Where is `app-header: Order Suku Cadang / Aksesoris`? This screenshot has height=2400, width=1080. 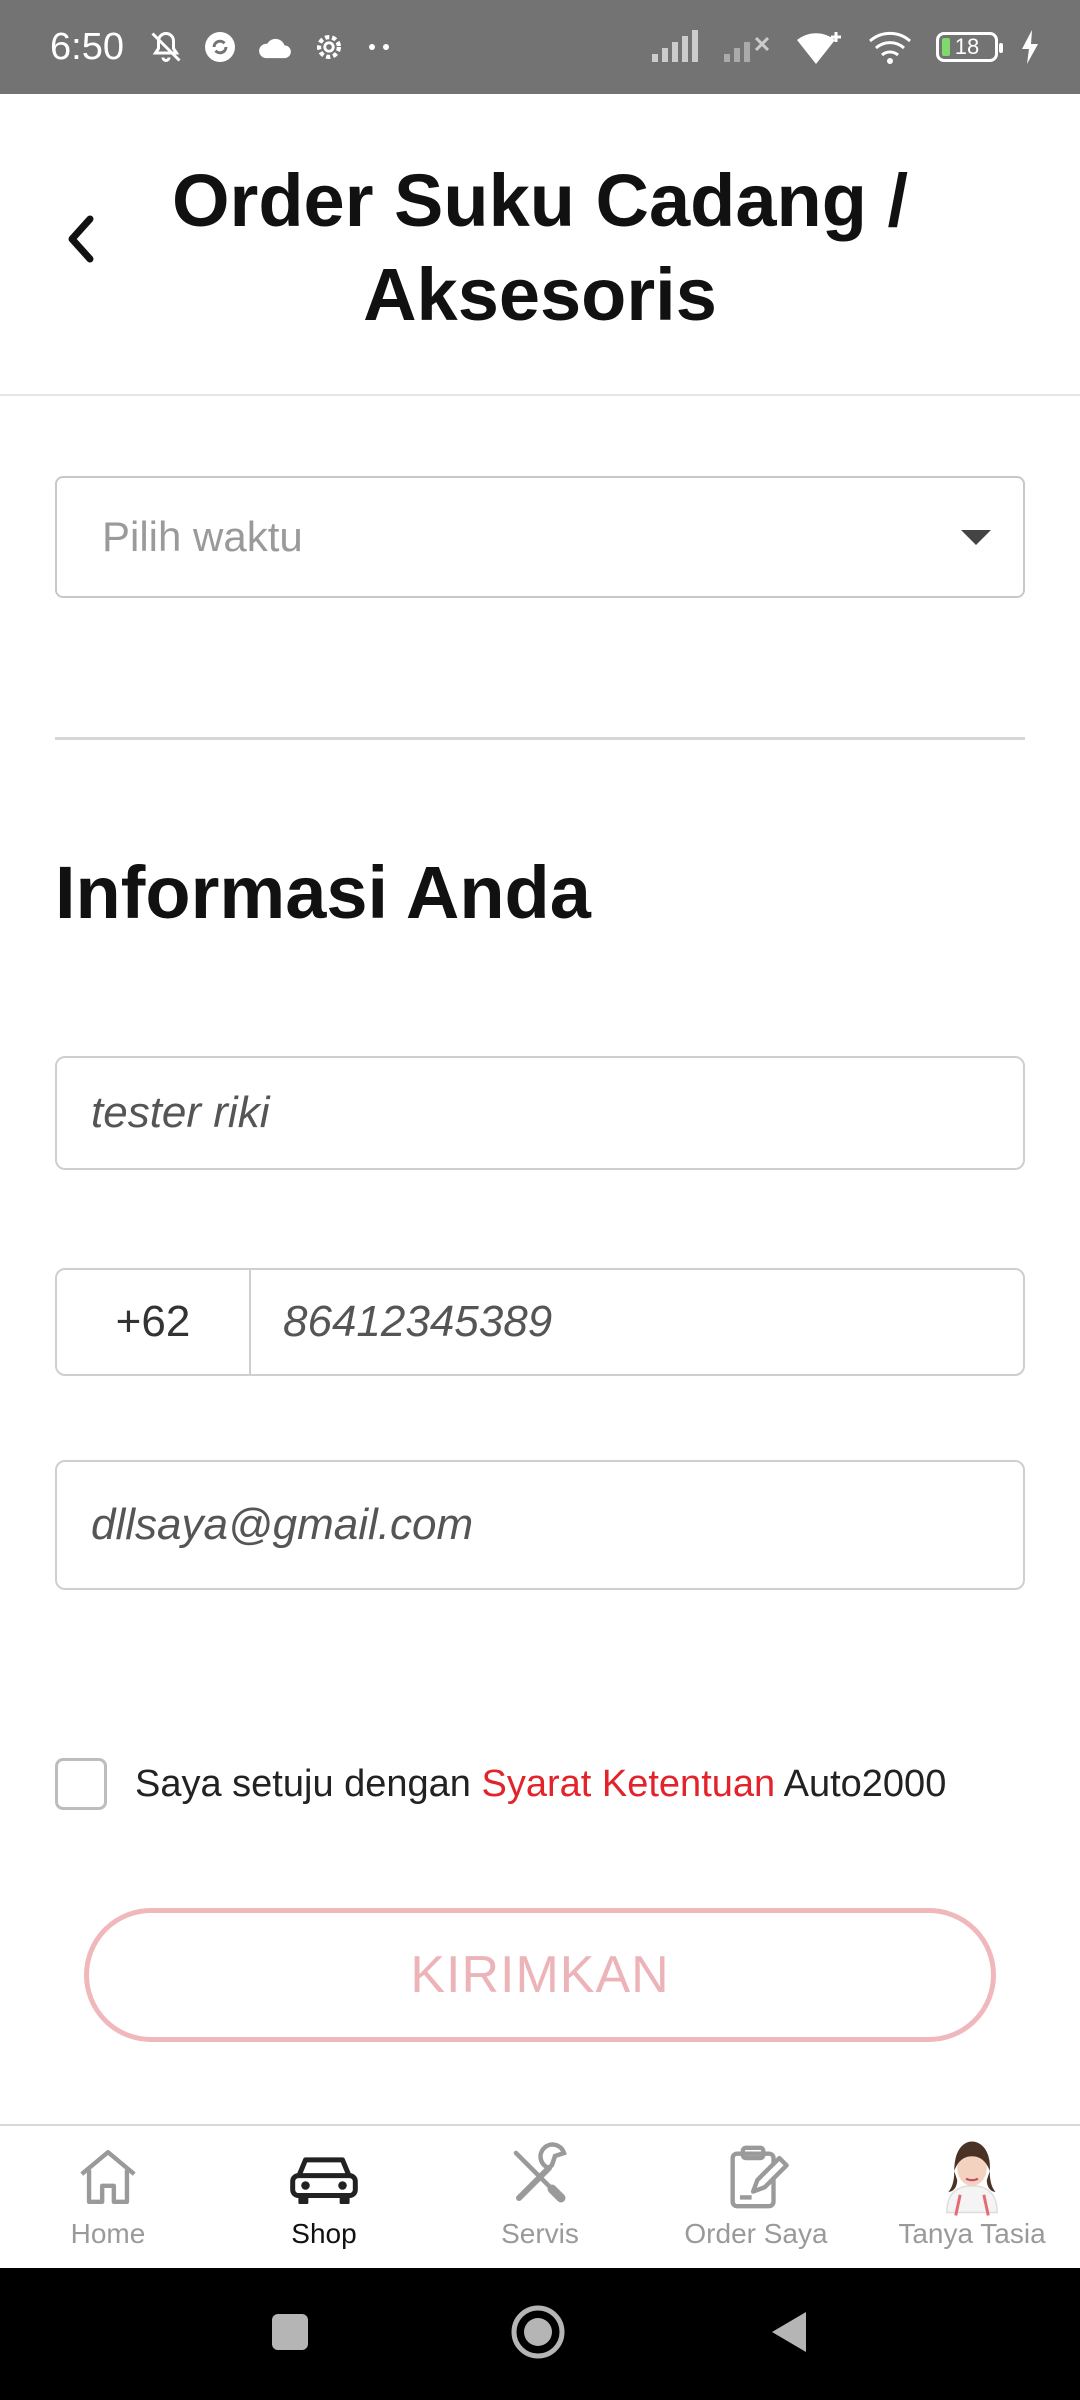 app-header: Order Suku Cadang / Aksesoris is located at coordinates (540, 245).